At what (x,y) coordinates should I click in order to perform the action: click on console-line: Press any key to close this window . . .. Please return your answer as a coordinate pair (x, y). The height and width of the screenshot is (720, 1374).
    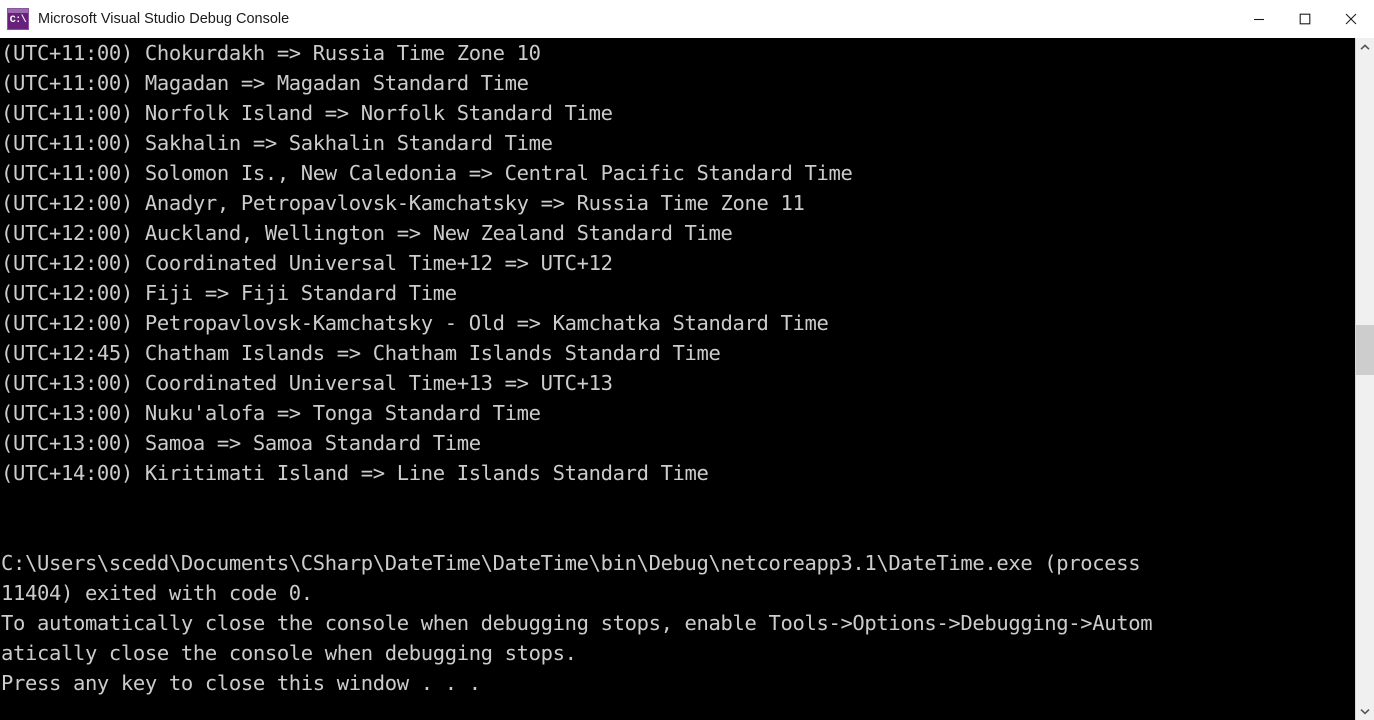
    Looking at the image, I should click on (241, 683).